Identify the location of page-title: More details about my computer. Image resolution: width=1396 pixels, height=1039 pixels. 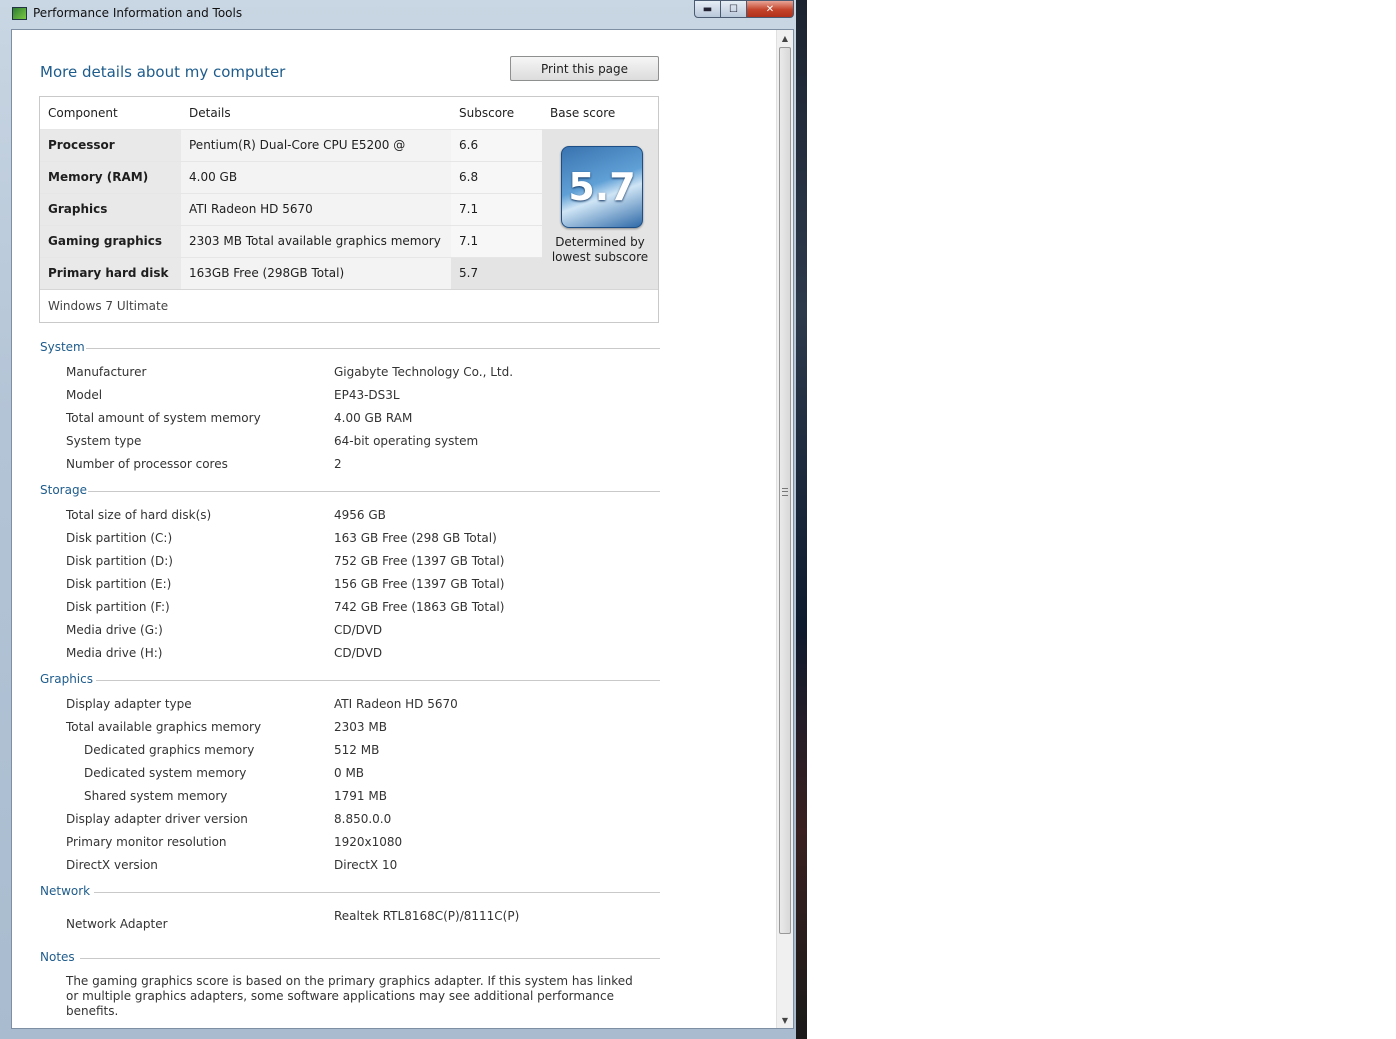
(163, 72).